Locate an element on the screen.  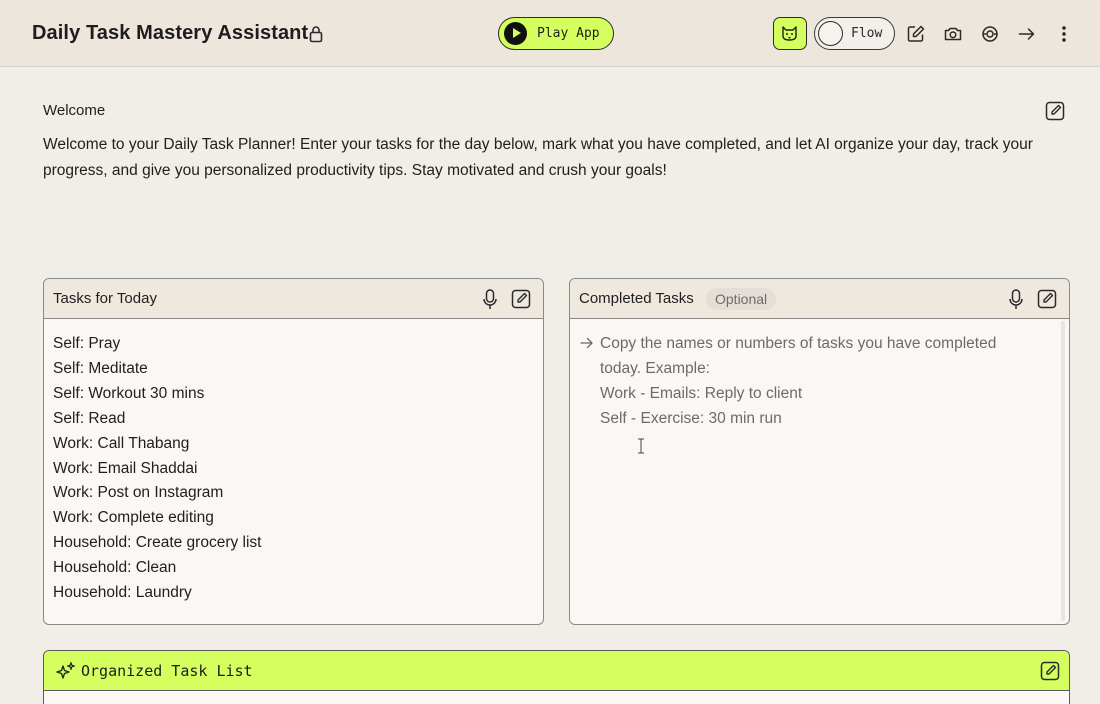
text-cursor-icon is located at coordinates (641, 446).